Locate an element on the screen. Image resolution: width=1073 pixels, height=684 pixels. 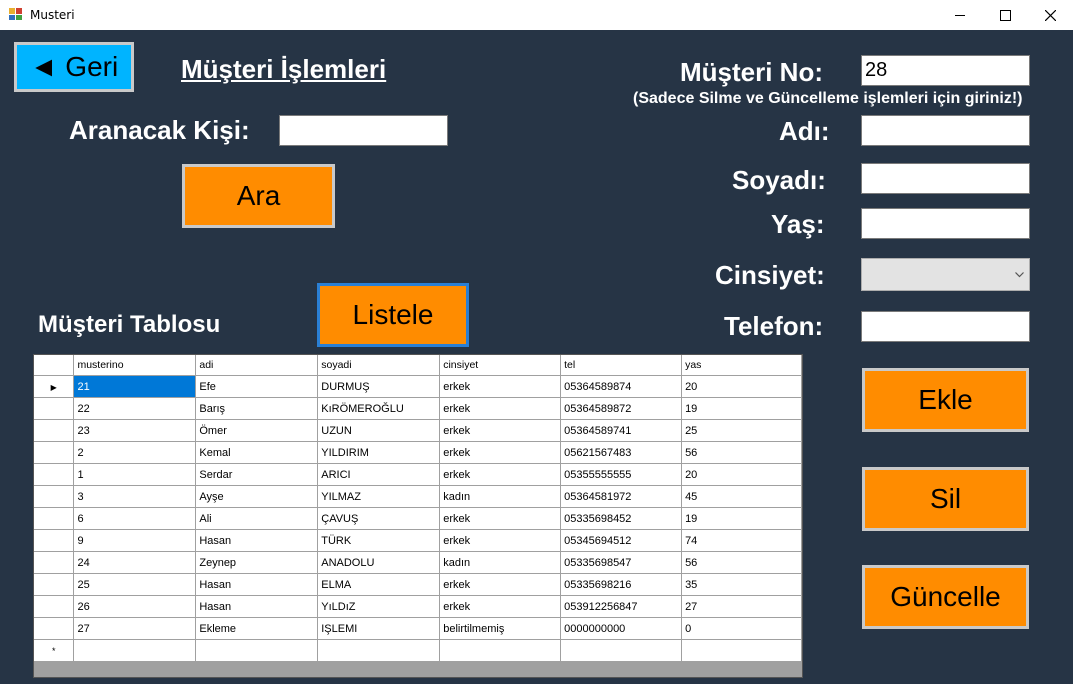
table-cell-tel: 05364589874 is located at coordinates (621, 386).